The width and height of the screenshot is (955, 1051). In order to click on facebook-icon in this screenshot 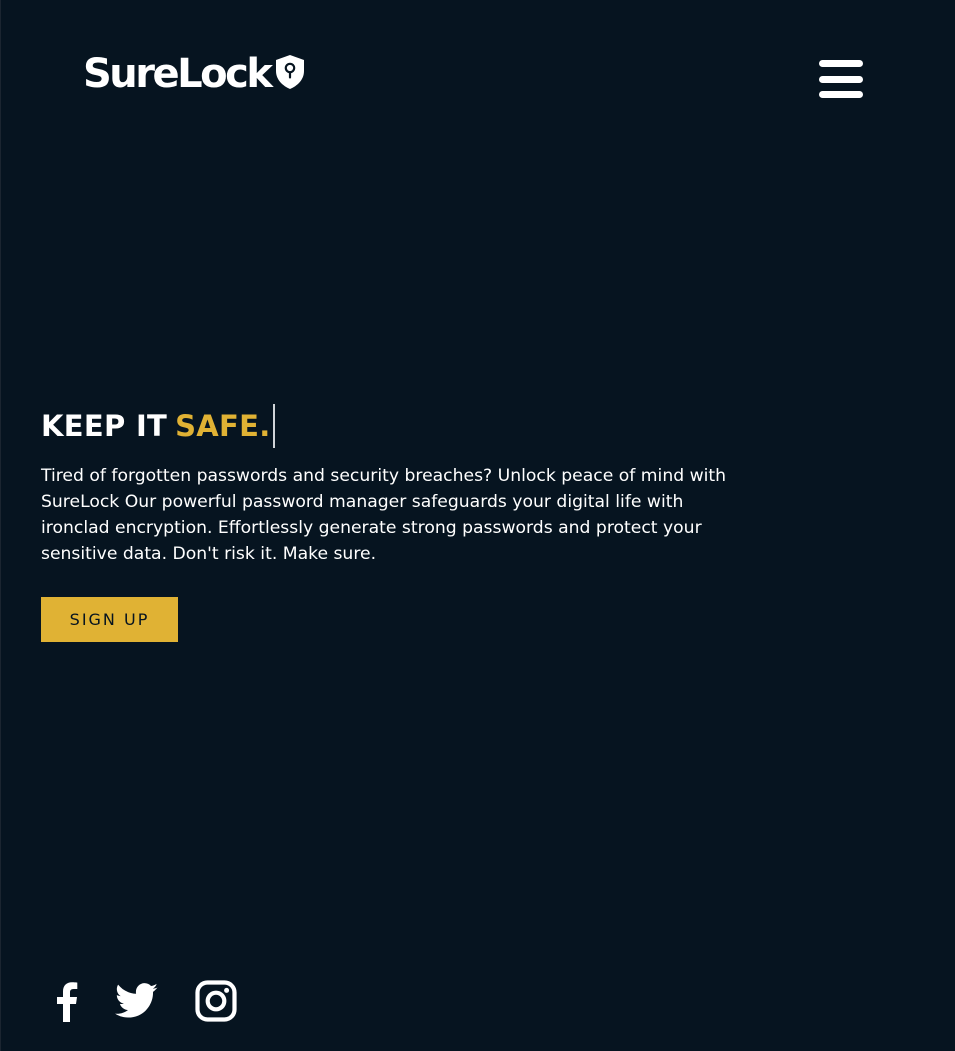, I will do `click(66, 1001)`.